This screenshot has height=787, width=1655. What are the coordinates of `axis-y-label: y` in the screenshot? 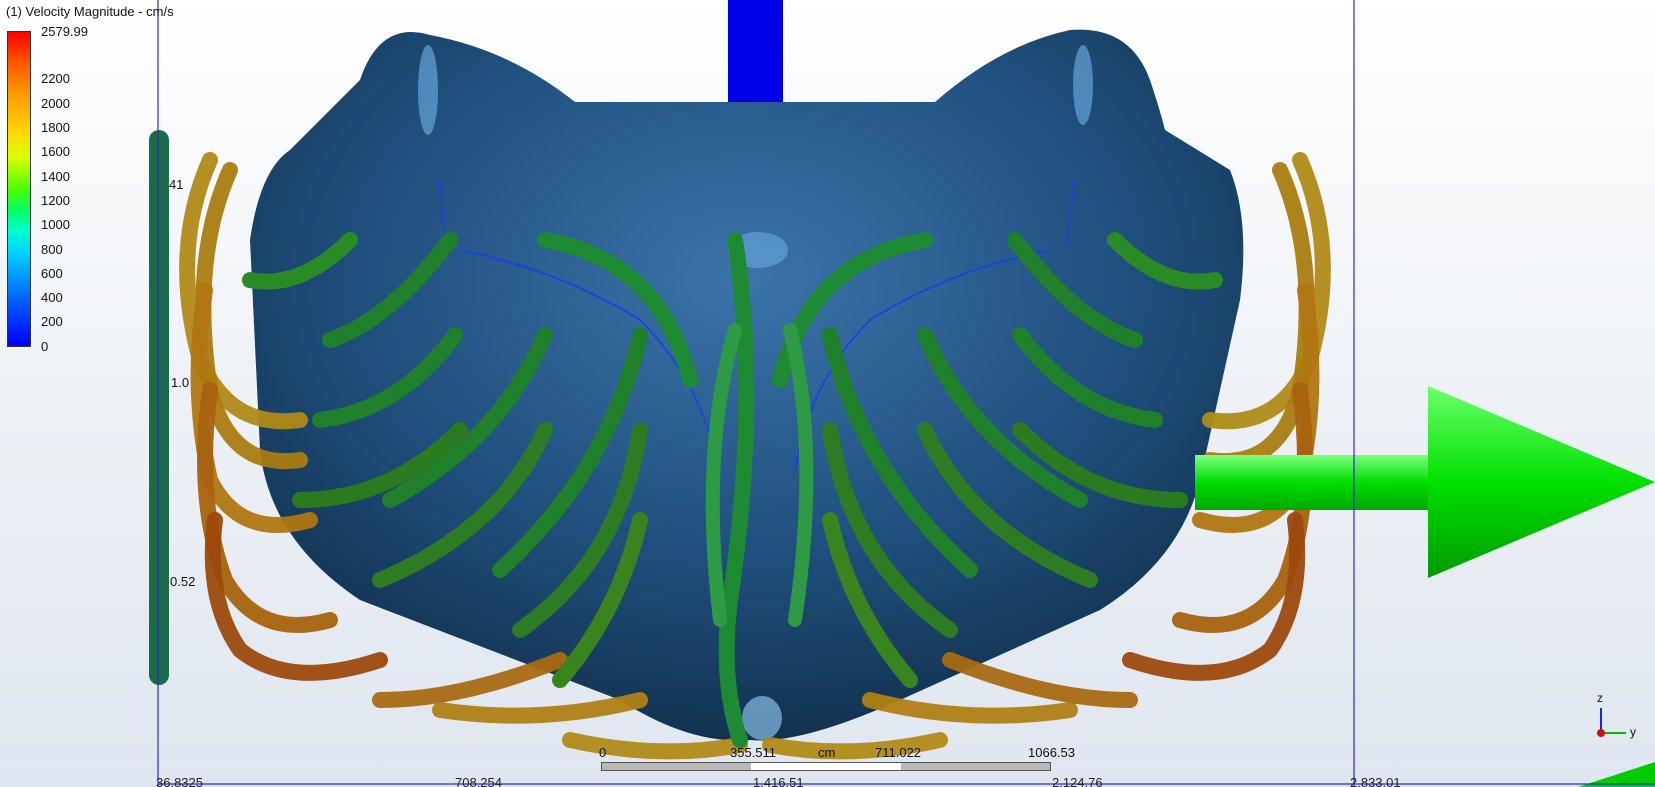 It's located at (1633, 732).